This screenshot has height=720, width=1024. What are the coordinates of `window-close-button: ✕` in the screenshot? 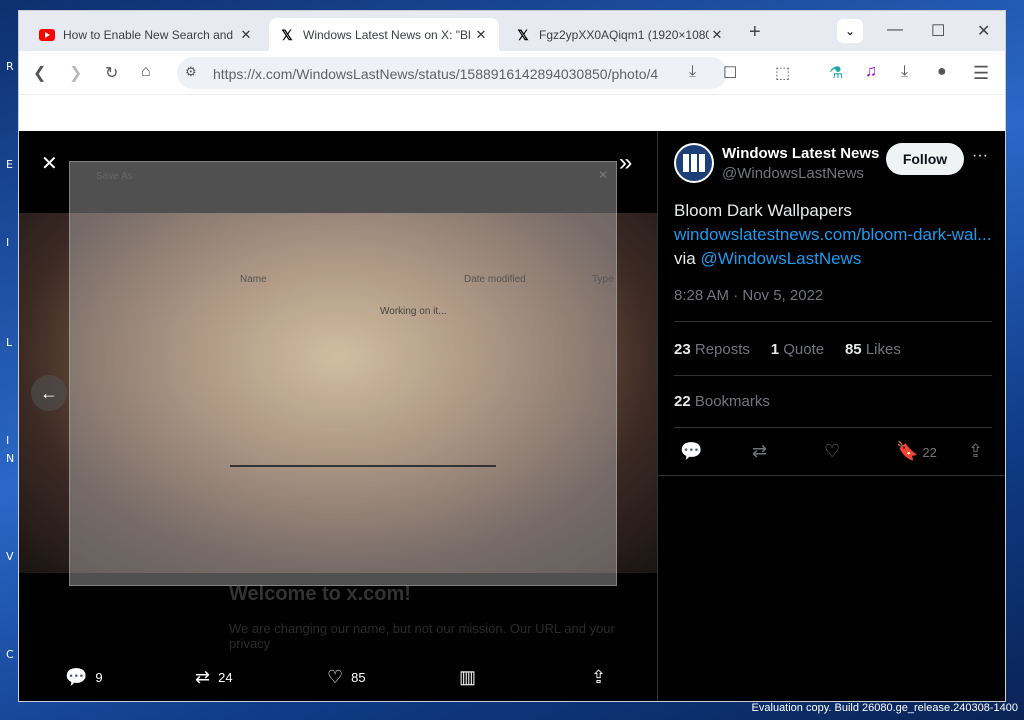 It's located at (983, 31).